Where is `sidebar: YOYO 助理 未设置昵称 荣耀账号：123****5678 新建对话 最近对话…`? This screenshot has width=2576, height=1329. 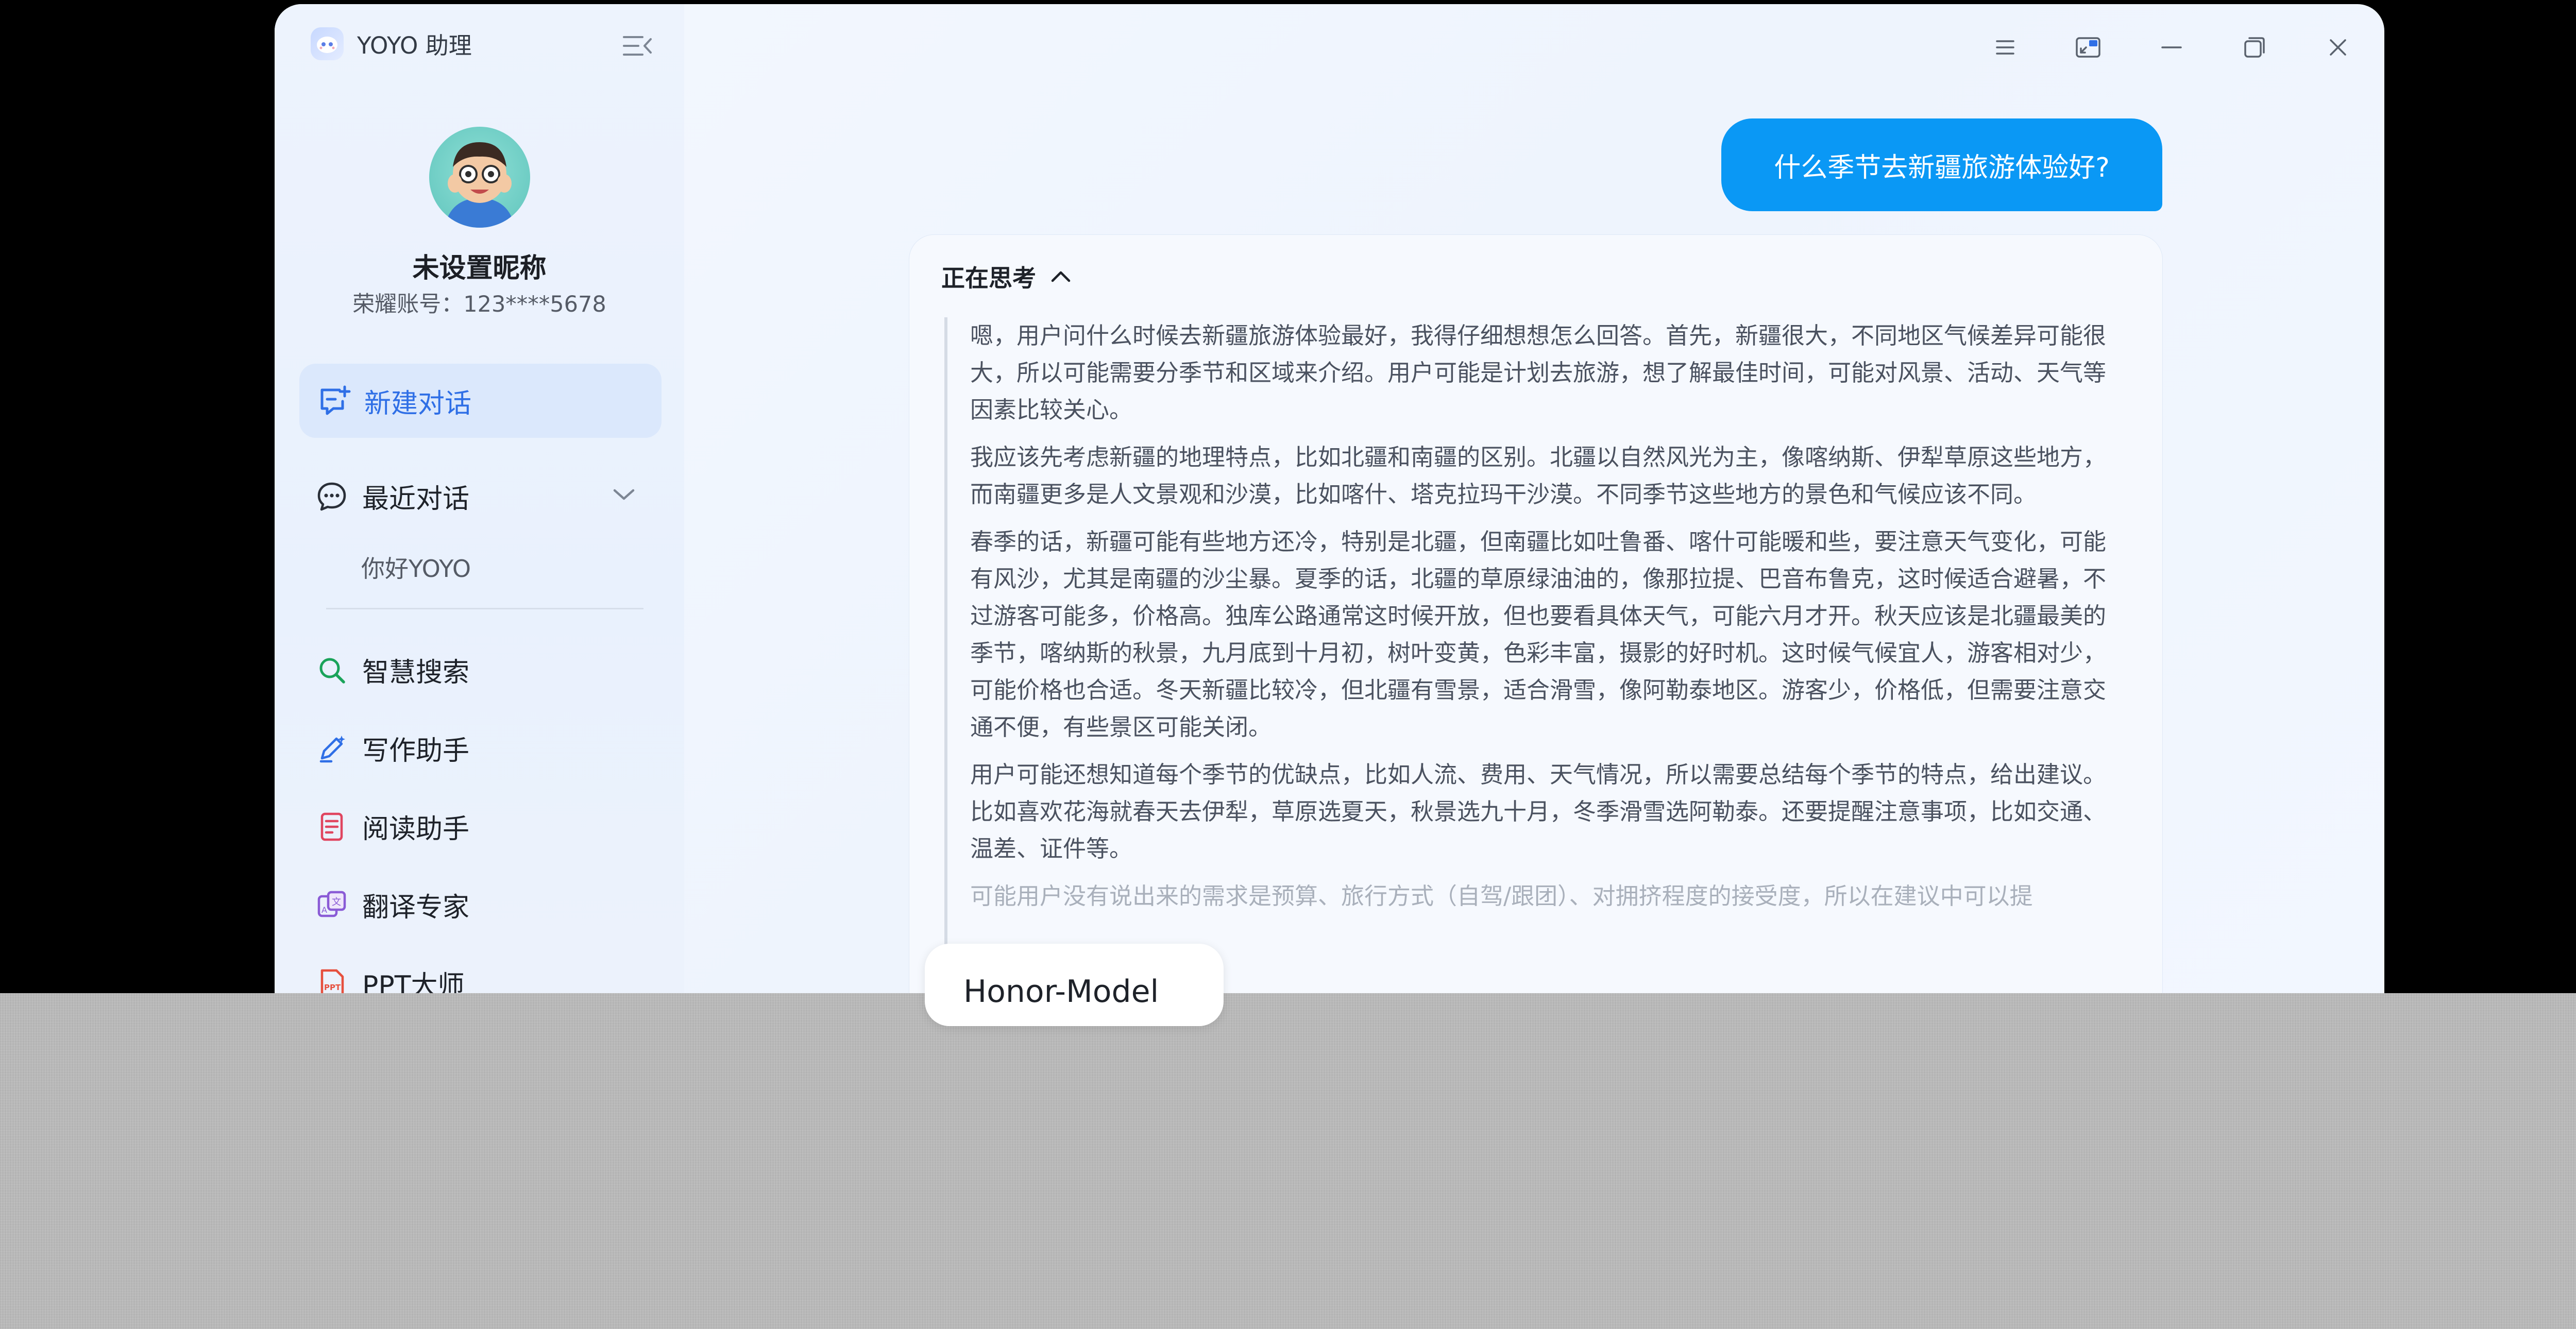
sidebar: YOYO 助理 未设置昵称 荣耀账号：123****5678 新建对话 最近对话… is located at coordinates (479, 498).